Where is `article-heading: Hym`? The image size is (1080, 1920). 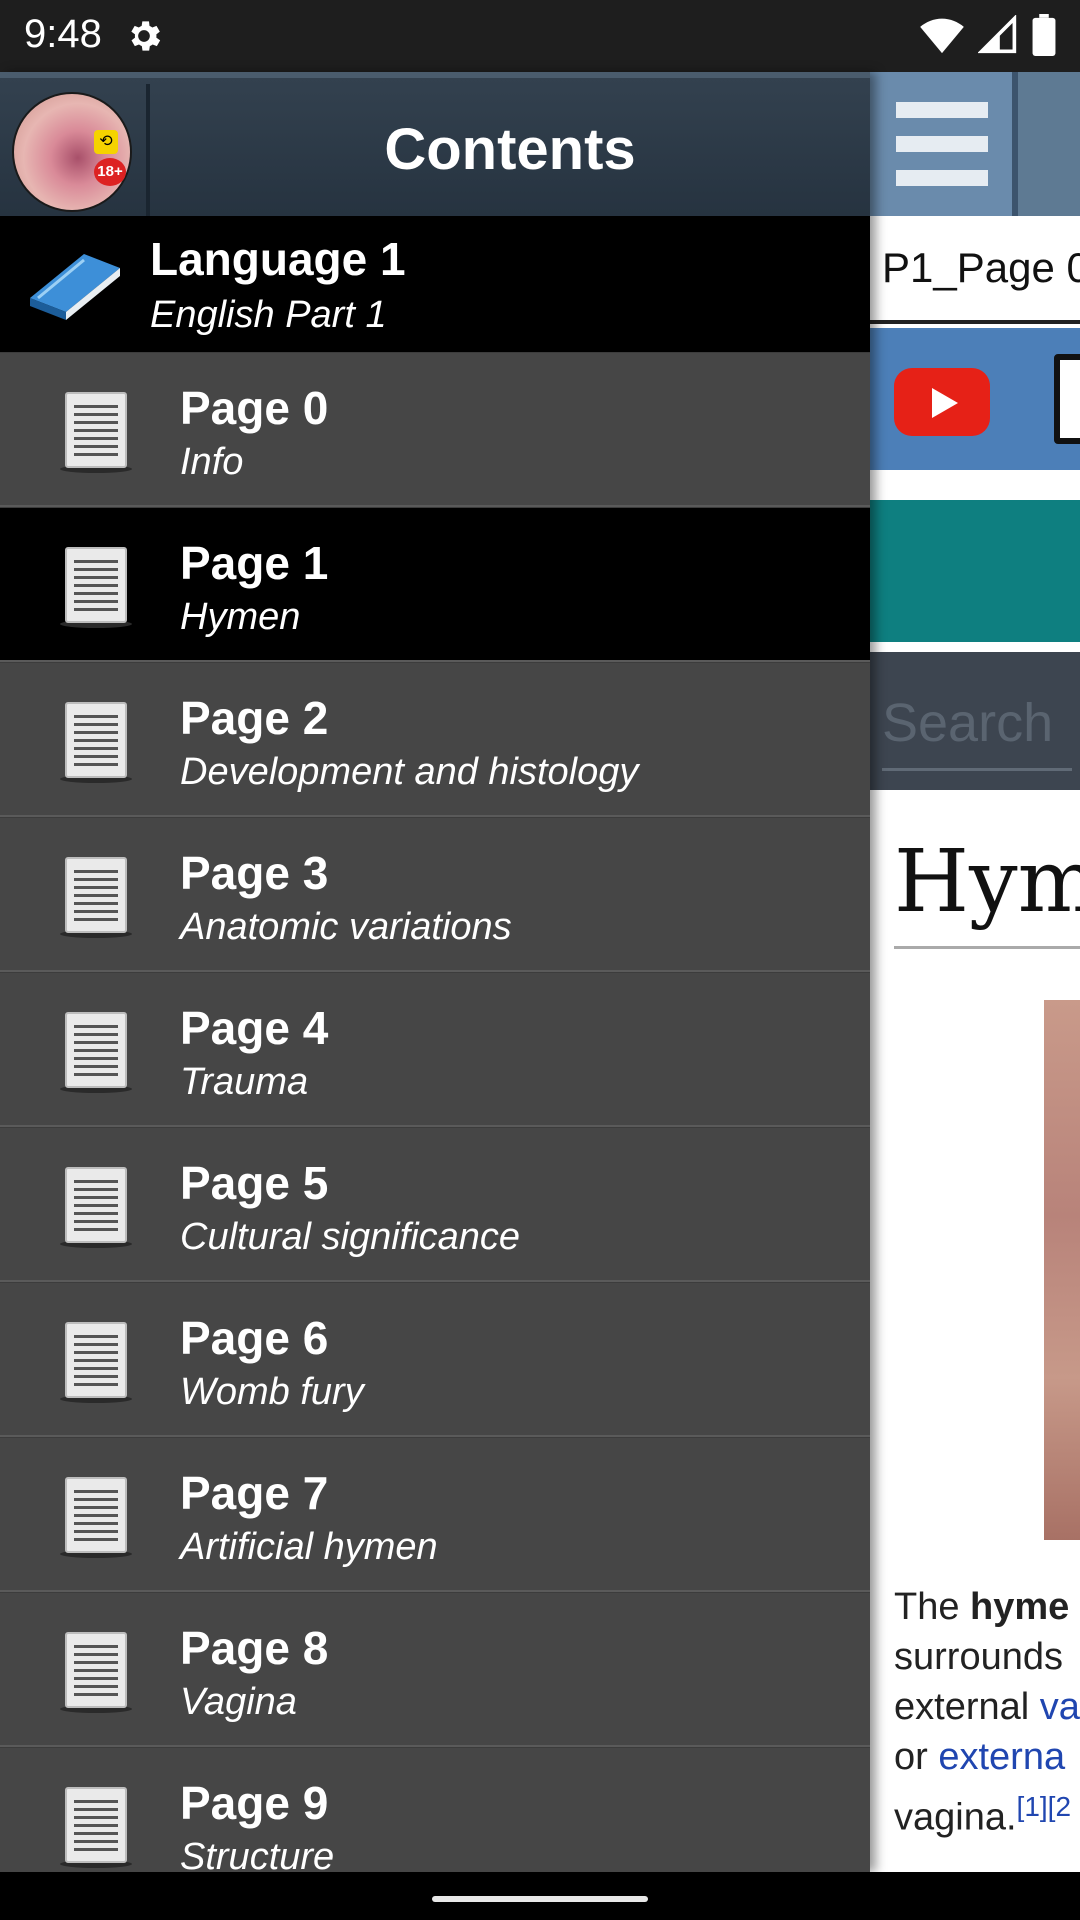 article-heading: Hym is located at coordinates (987, 882).